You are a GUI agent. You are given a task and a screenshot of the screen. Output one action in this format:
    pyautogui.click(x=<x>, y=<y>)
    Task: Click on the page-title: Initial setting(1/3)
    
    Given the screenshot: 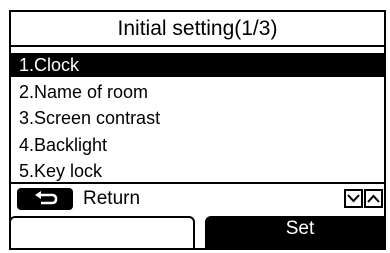 What is the action you would take?
    pyautogui.click(x=197, y=28)
    